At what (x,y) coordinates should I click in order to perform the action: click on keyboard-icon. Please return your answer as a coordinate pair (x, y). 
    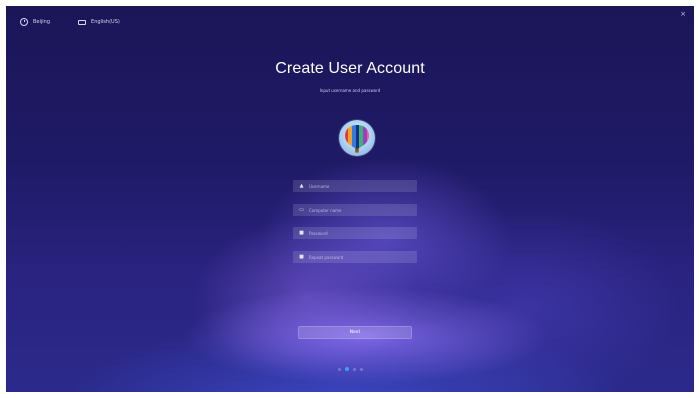
    Looking at the image, I should click on (82, 22).